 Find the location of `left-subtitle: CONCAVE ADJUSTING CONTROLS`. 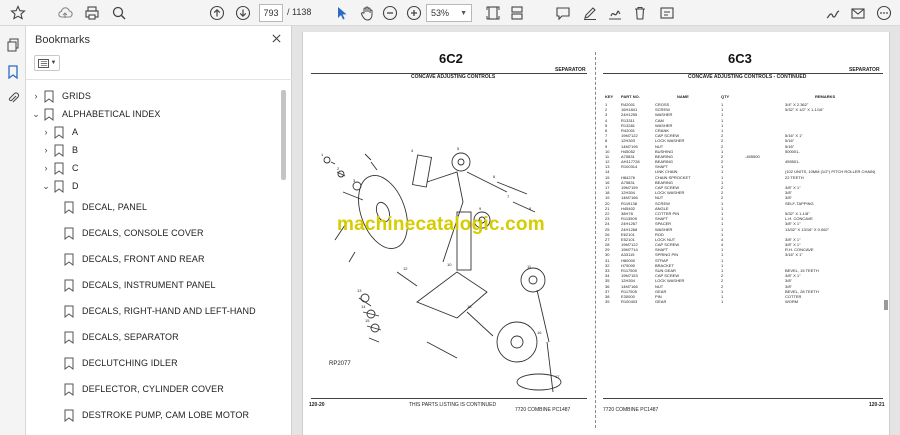

left-subtitle: CONCAVE ADJUSTING CONTROLS is located at coordinates (453, 77).